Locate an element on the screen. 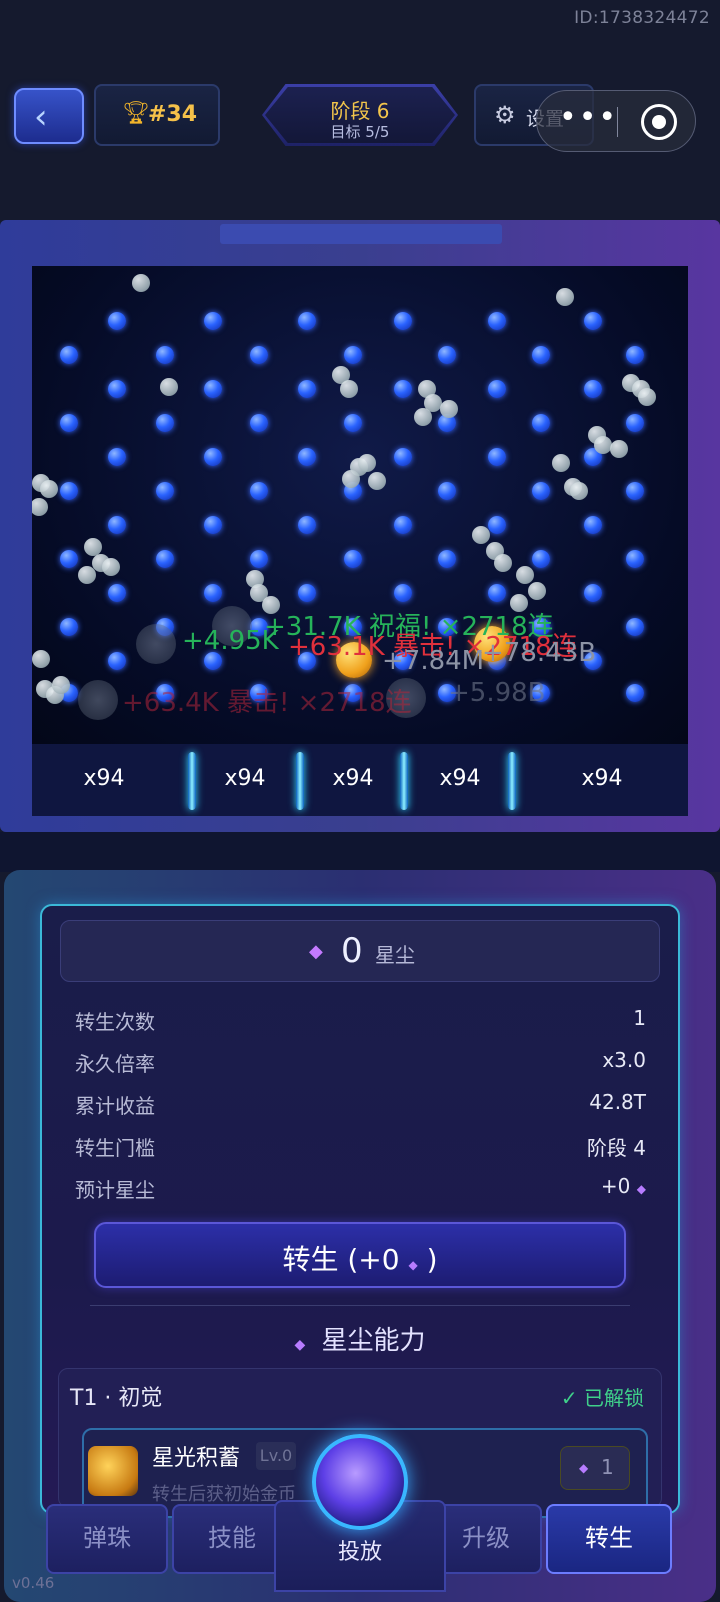 This screenshot has height=1602, width=720. float-text: +7.84M is located at coordinates (433, 661).